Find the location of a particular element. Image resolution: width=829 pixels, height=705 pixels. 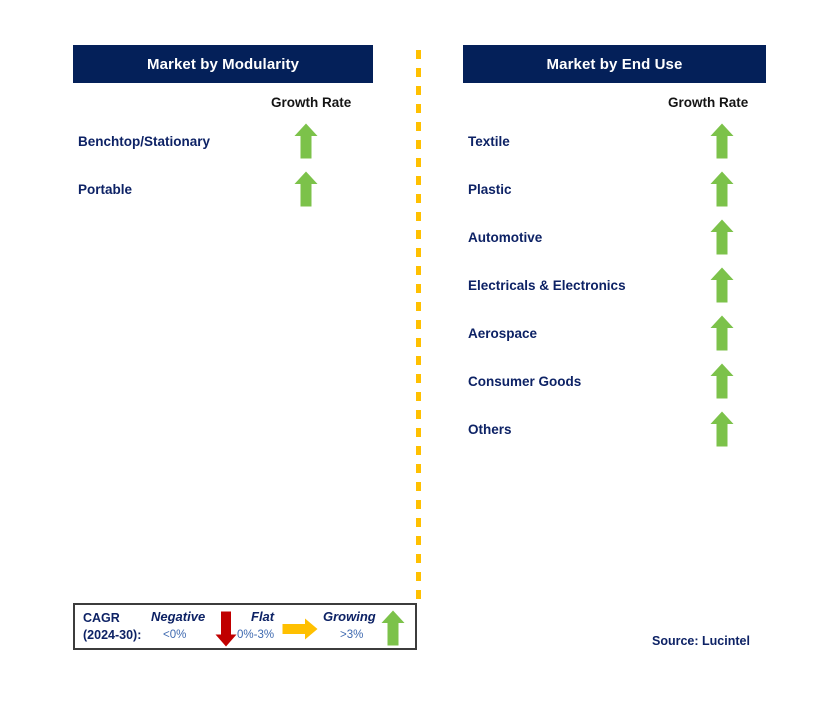

table-row: Portable is located at coordinates (223, 195).